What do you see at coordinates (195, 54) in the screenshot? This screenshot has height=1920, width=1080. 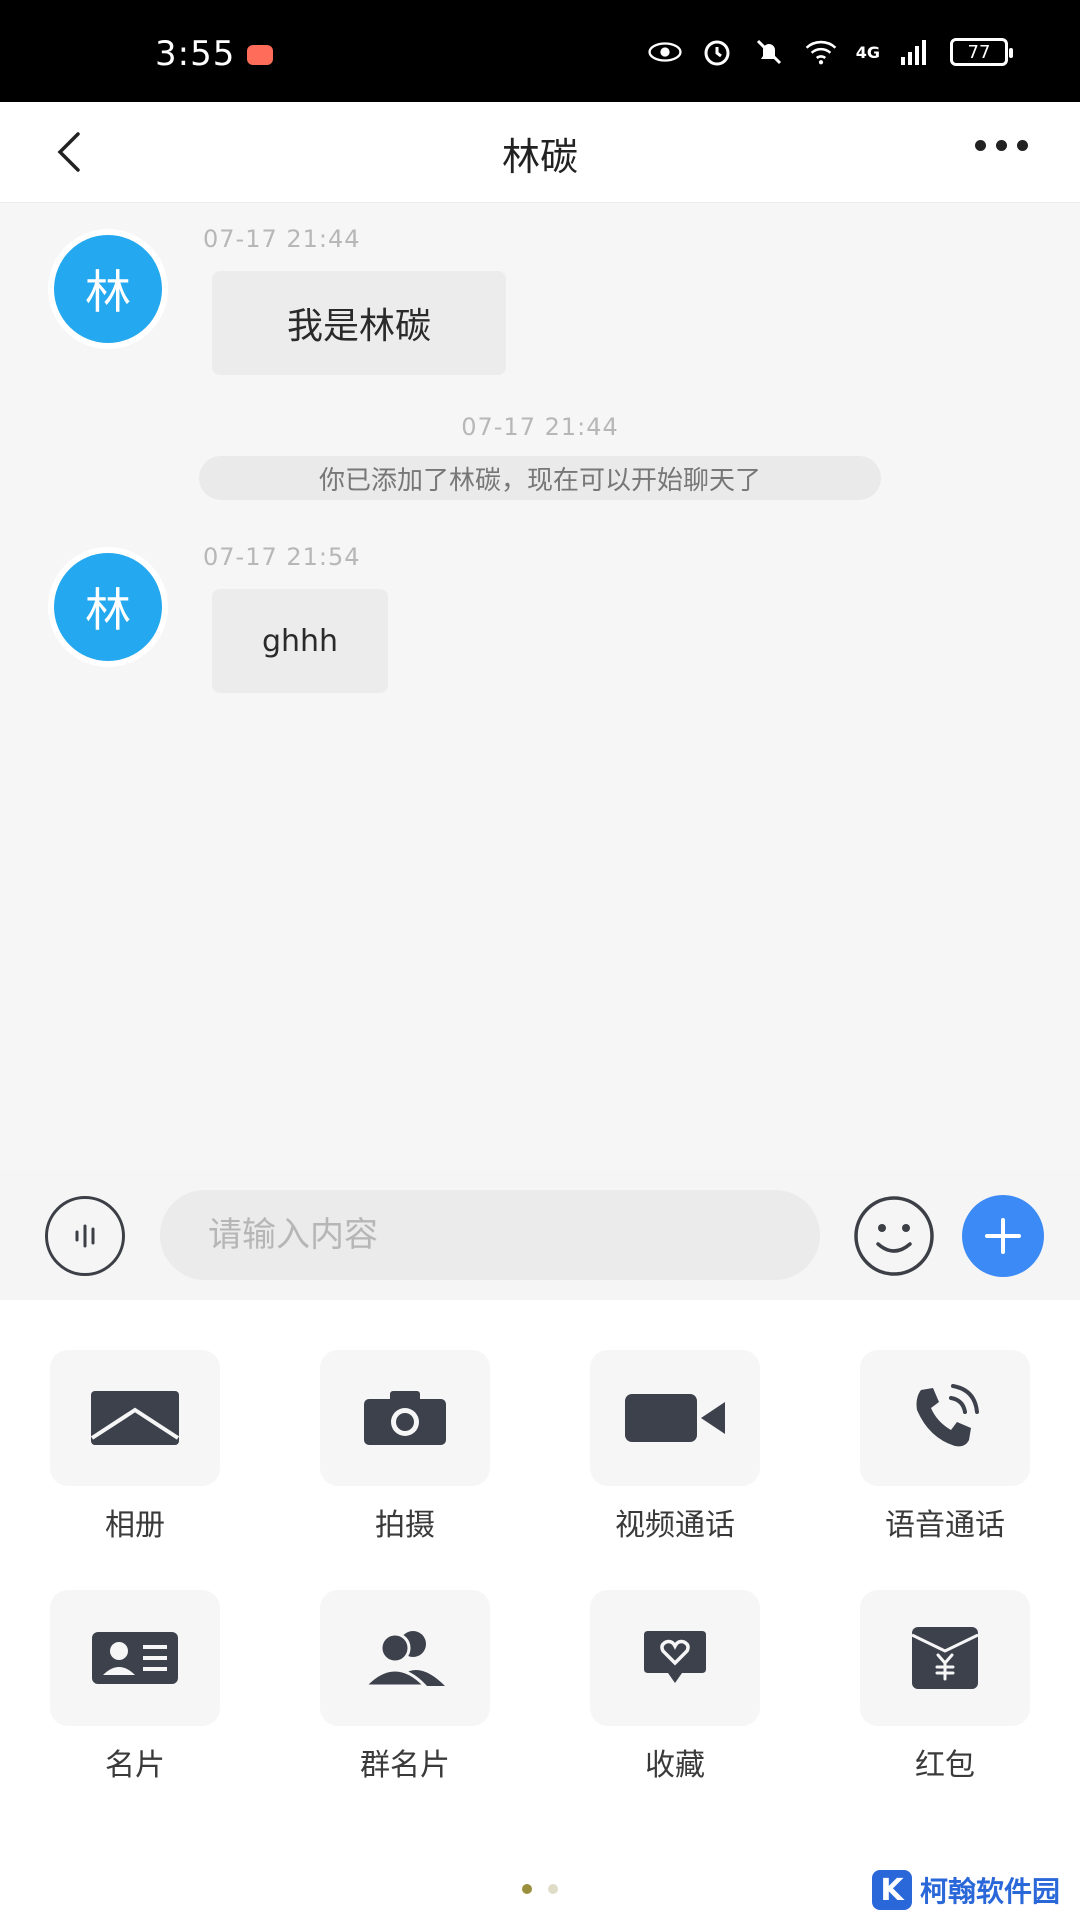 I see `status-time: 3:55` at bounding box center [195, 54].